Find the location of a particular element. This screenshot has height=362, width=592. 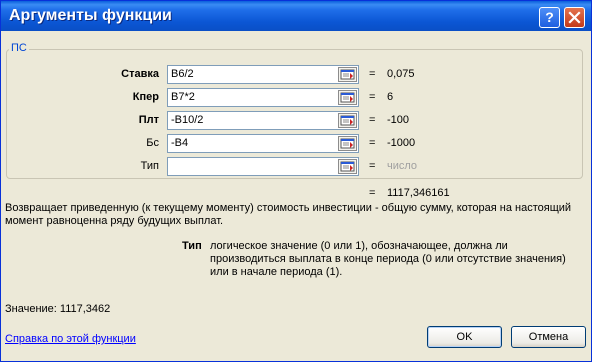

collapse-dialog-button-pmt is located at coordinates (347, 120).